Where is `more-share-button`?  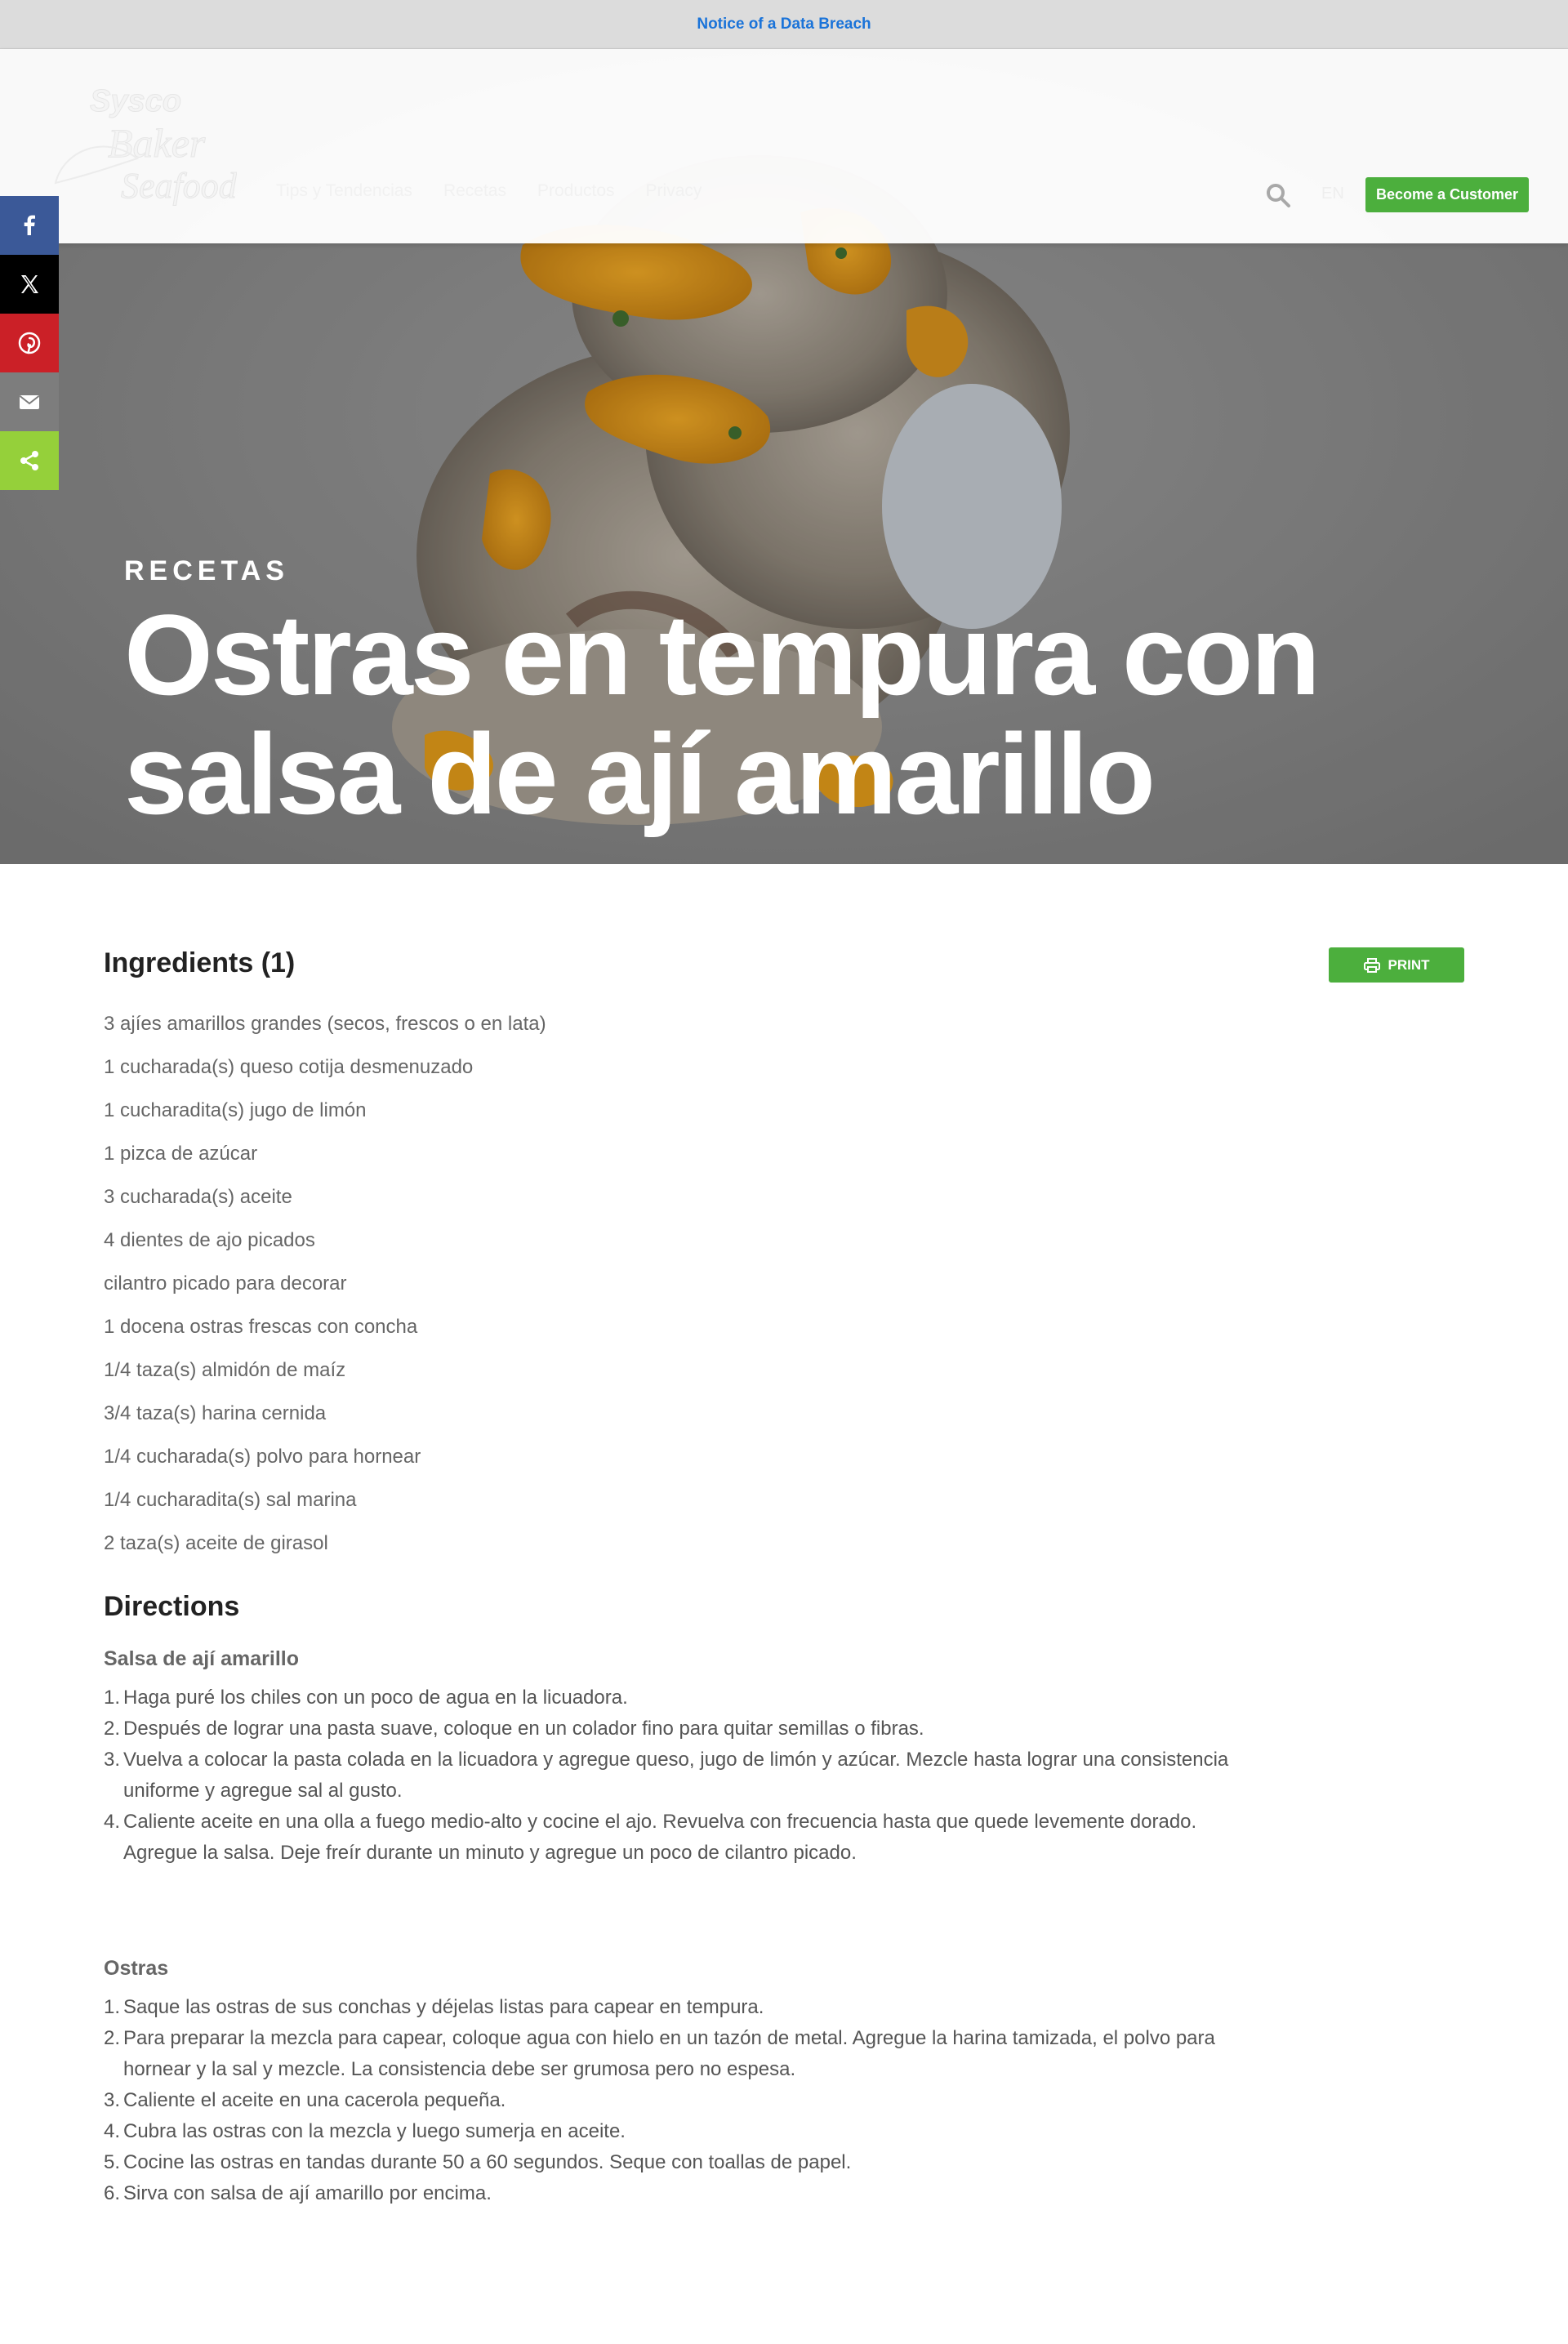 more-share-button is located at coordinates (29, 460).